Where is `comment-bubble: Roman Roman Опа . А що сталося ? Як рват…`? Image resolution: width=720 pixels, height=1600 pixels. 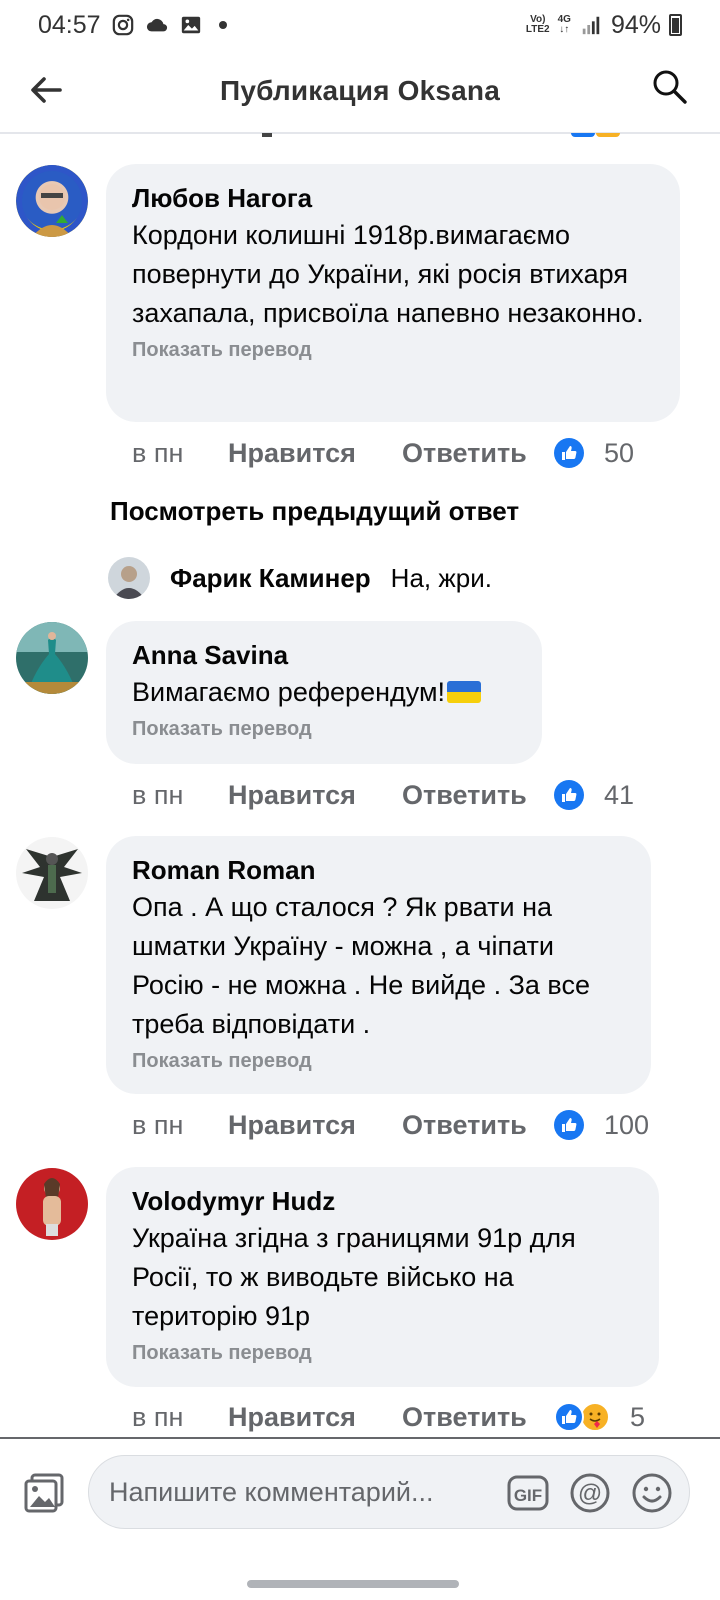
comment-bubble: Roman Roman Опа . А що сталося ? Як рват… is located at coordinates (378, 965).